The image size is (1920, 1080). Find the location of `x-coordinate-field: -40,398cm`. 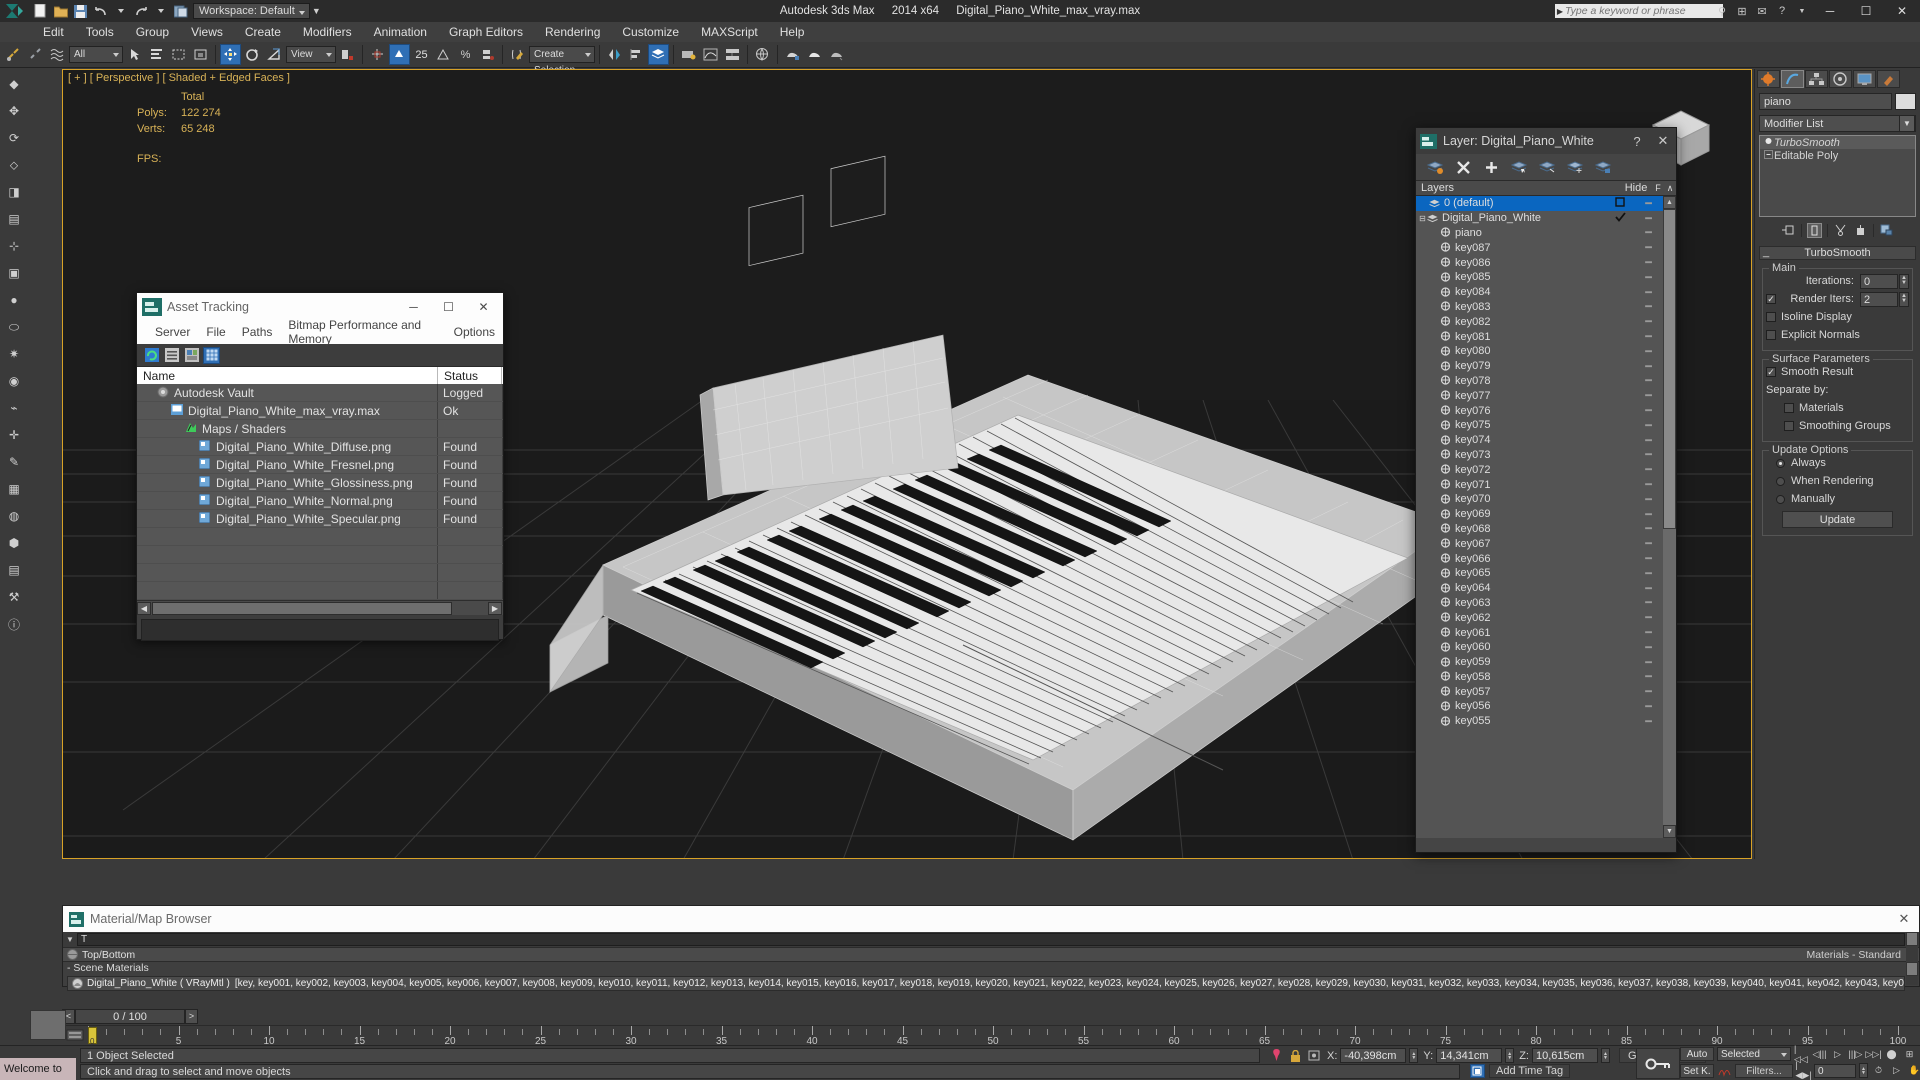

x-coordinate-field: -40,398cm is located at coordinates (1373, 1055).